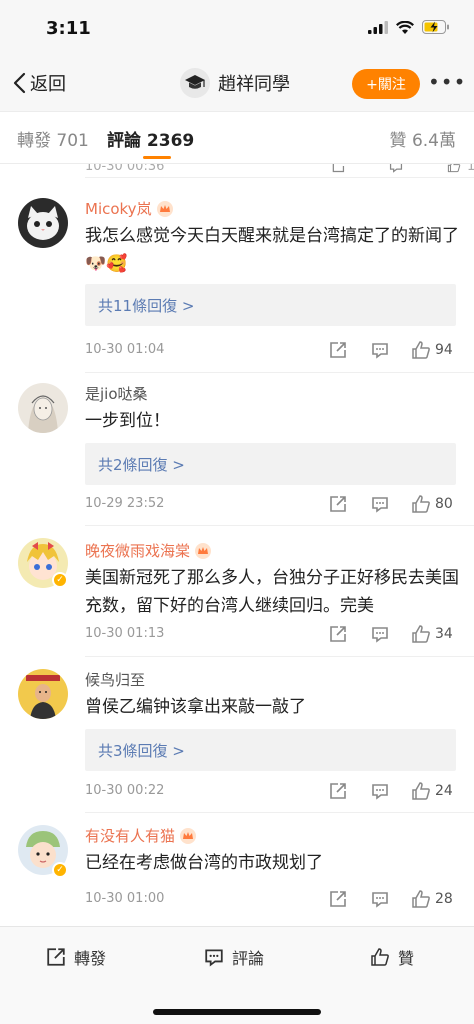  What do you see at coordinates (444, 350) in the screenshot?
I see `like-count: 94` at bounding box center [444, 350].